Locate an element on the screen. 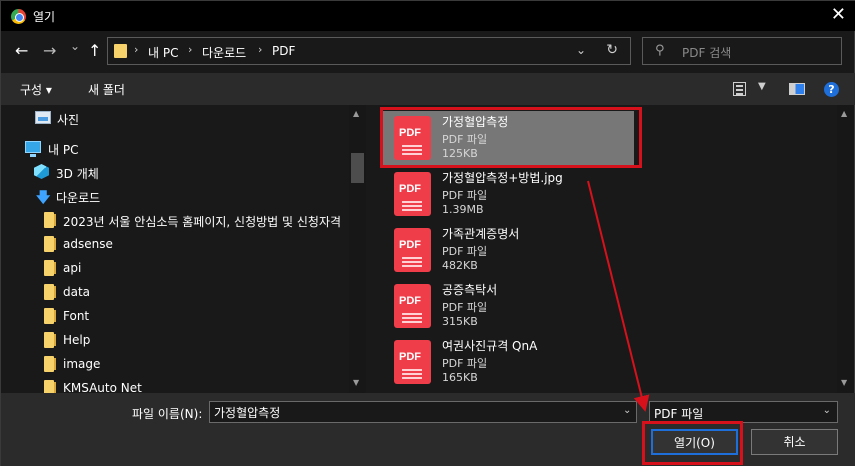 This screenshot has width=855, height=466. tree-item-folder: api is located at coordinates (174, 268).